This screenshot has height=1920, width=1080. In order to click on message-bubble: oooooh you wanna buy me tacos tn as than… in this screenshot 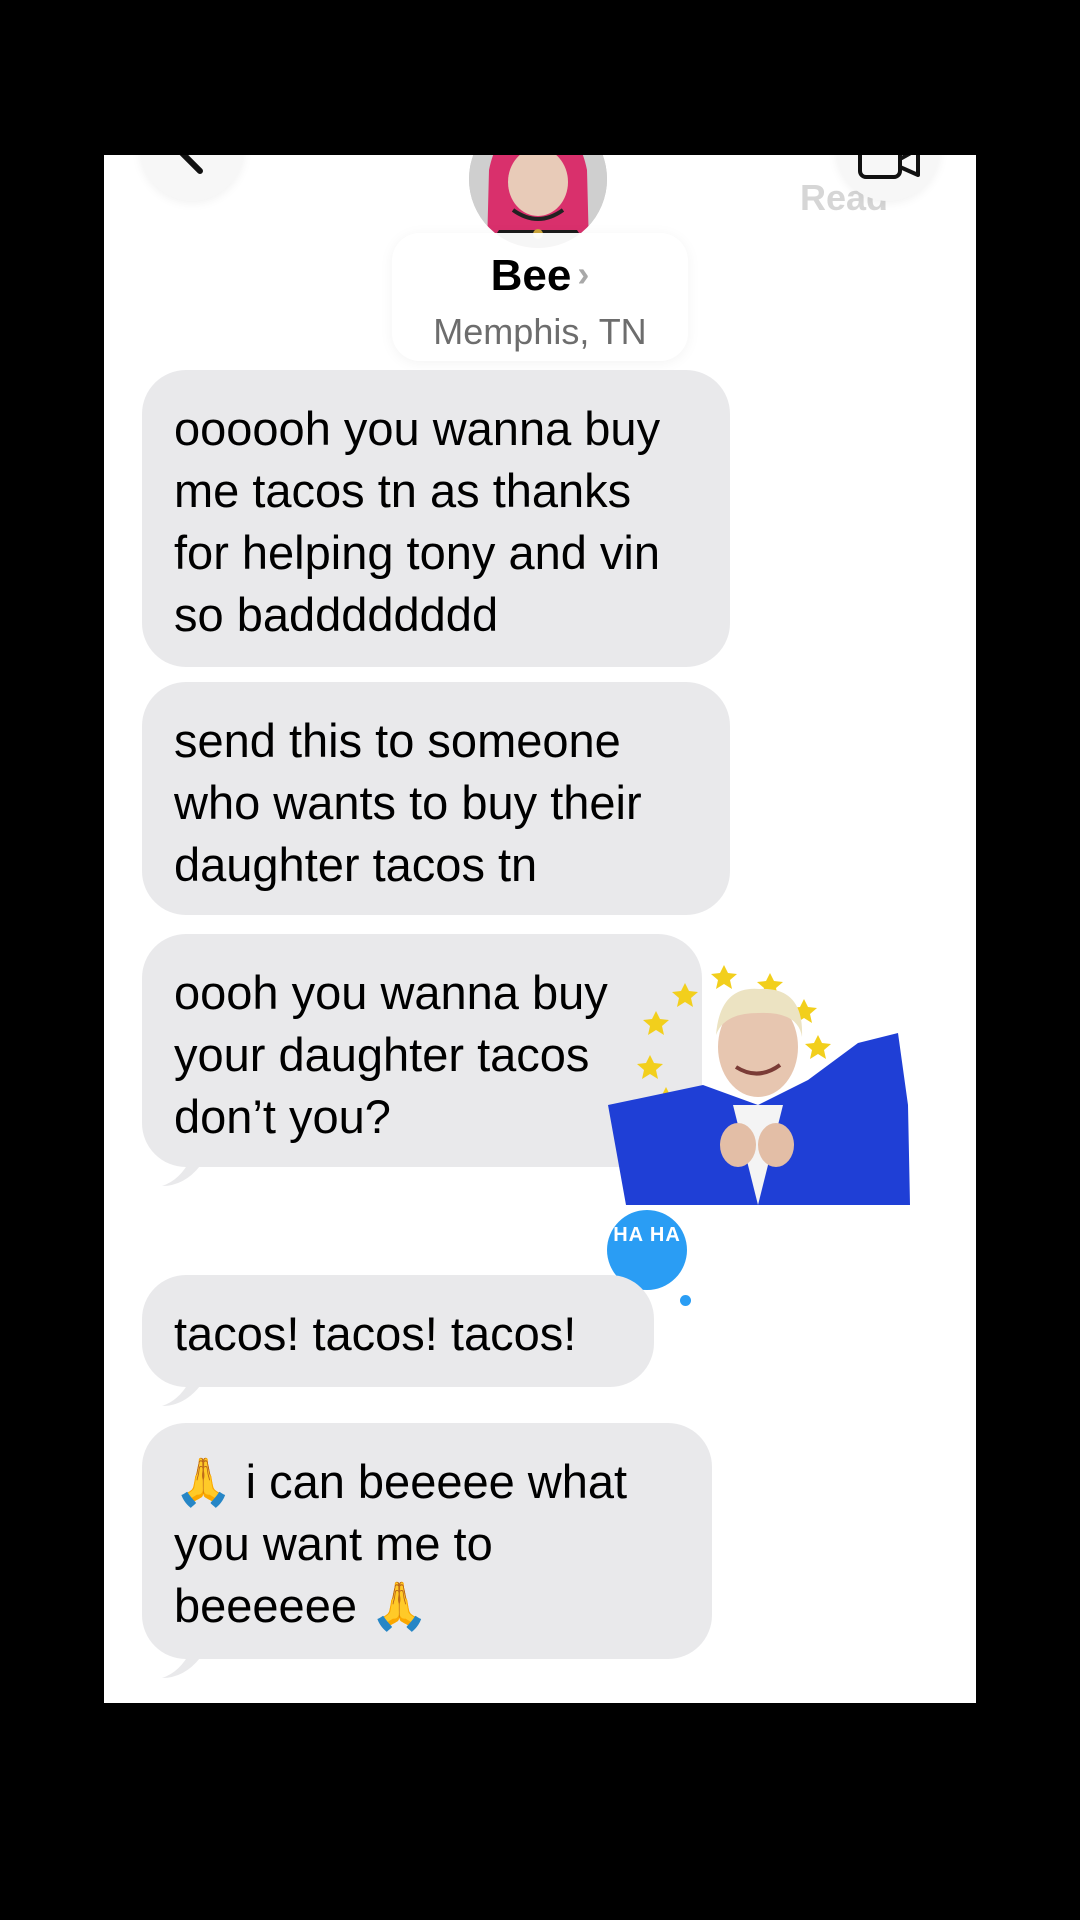, I will do `click(436, 518)`.